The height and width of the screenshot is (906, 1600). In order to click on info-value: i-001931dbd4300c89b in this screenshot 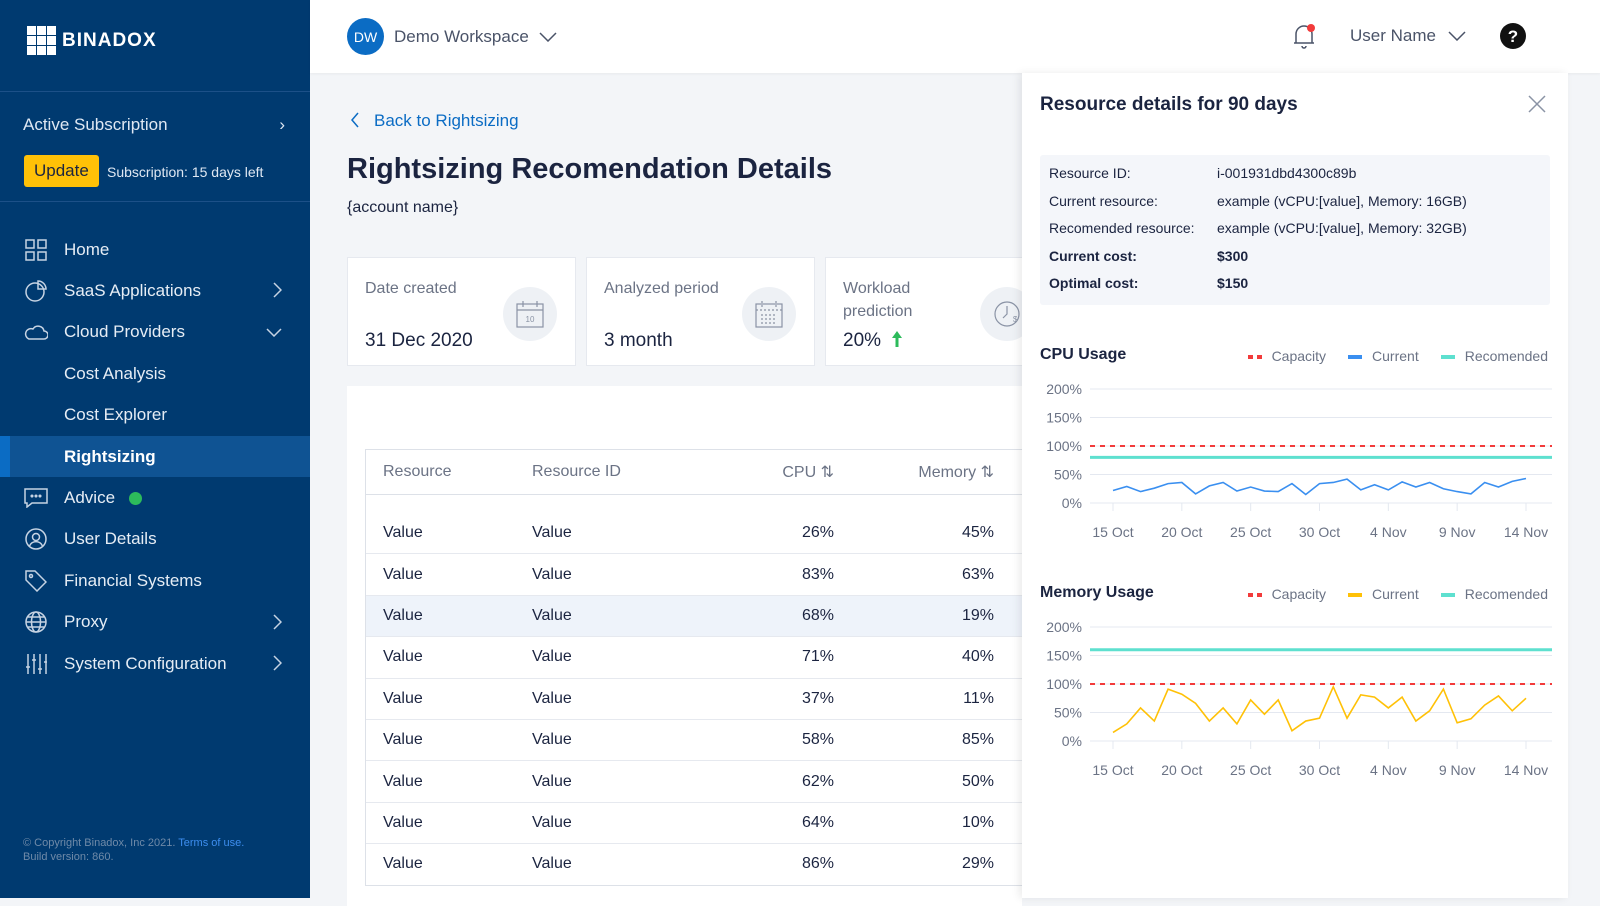, I will do `click(1287, 173)`.